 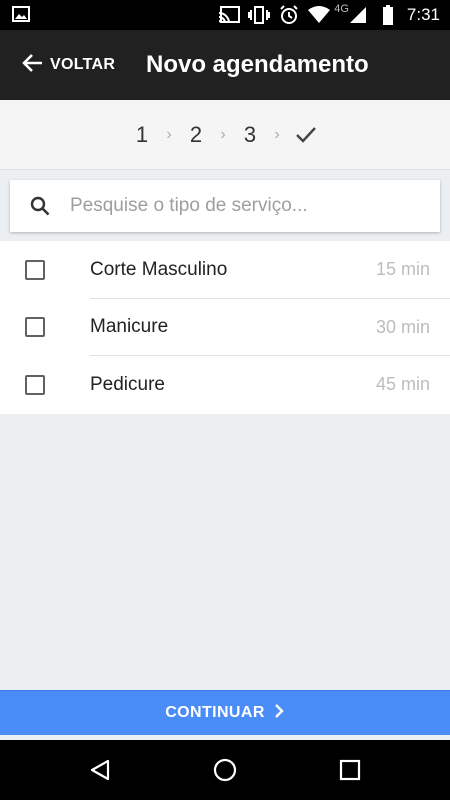 What do you see at coordinates (306, 135) in the screenshot?
I see `check-icon` at bounding box center [306, 135].